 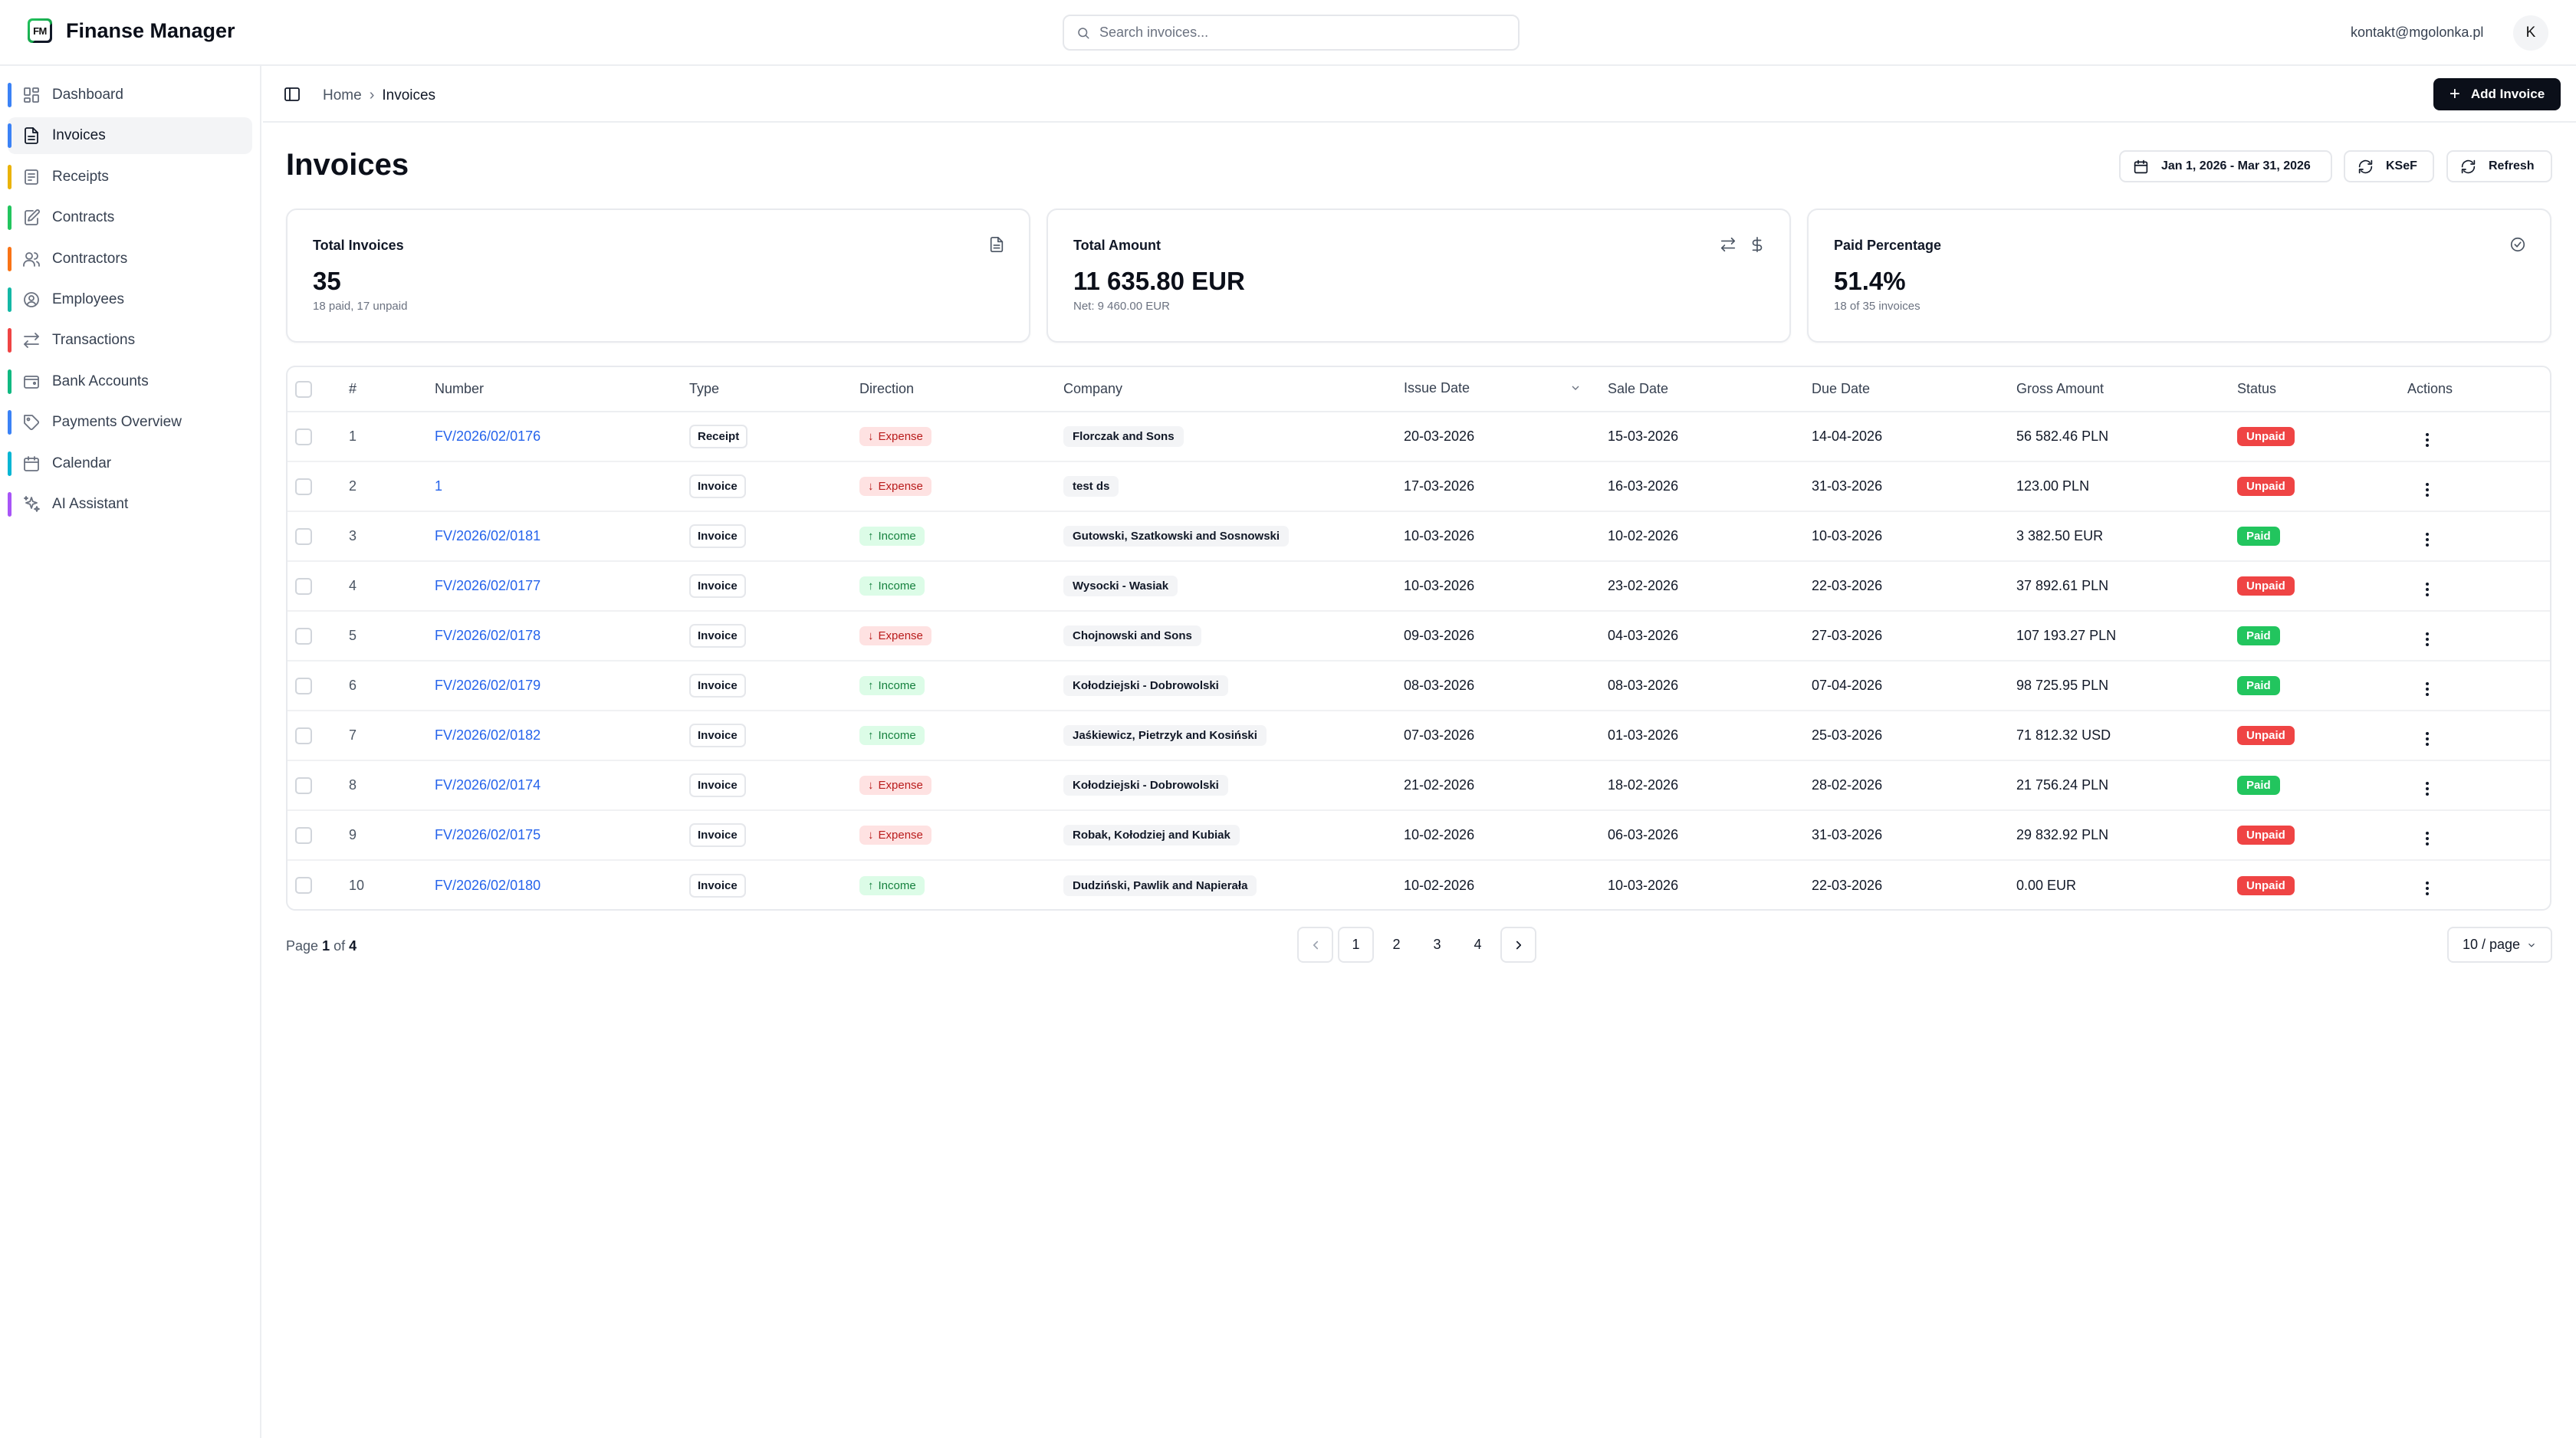 I want to click on user-avatar: K, so click(x=2530, y=33).